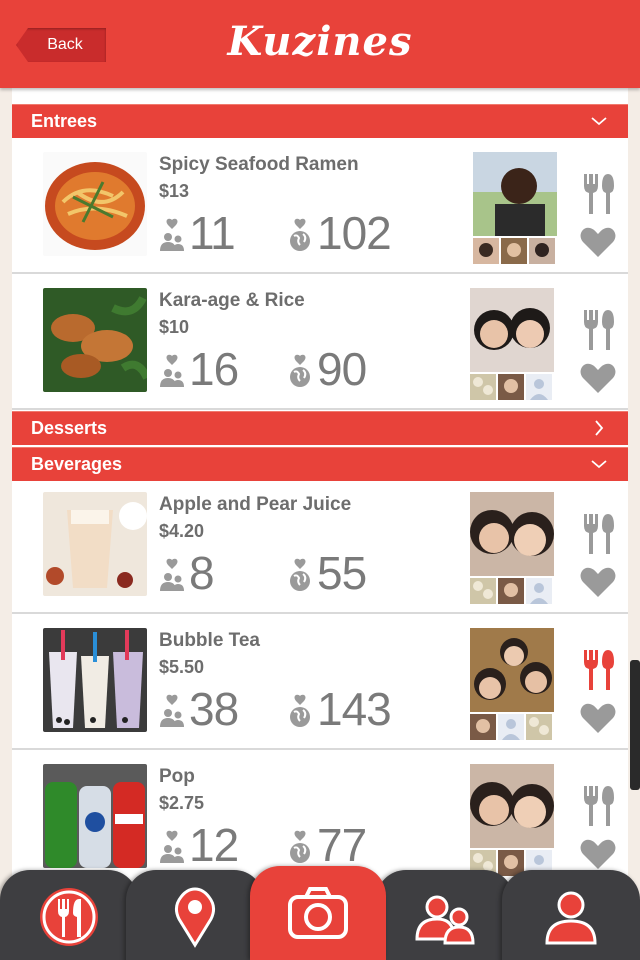 This screenshot has height=960, width=640. What do you see at coordinates (214, 709) in the screenshot?
I see `friends-count-value: 38` at bounding box center [214, 709].